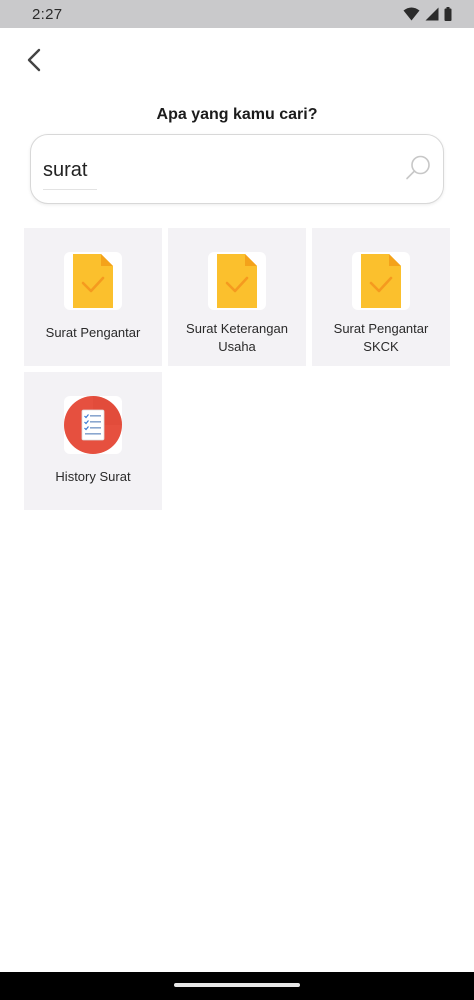 The width and height of the screenshot is (474, 1000). Describe the element at coordinates (213, 170) in the screenshot. I see `search-input` at that location.